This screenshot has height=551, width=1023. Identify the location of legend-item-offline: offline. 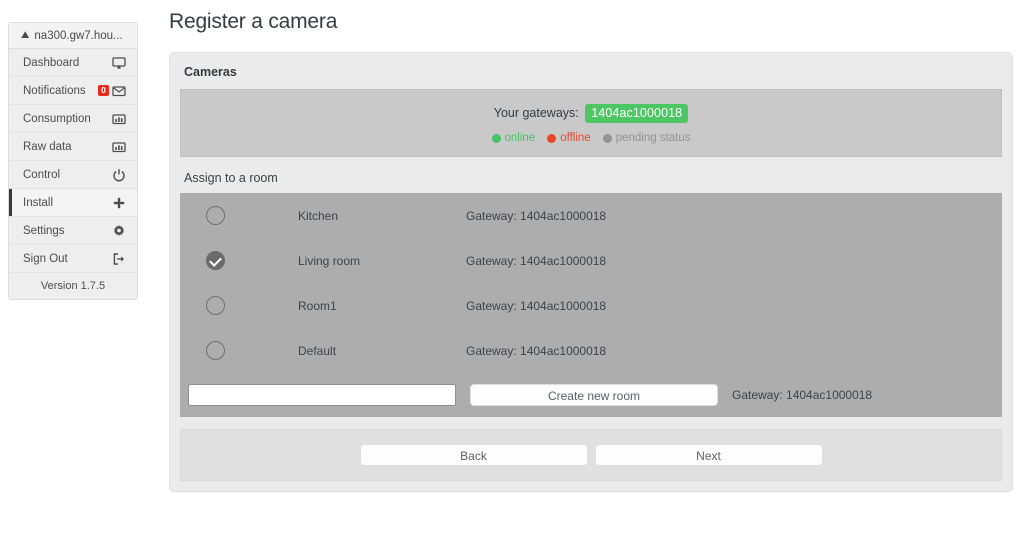
(569, 138).